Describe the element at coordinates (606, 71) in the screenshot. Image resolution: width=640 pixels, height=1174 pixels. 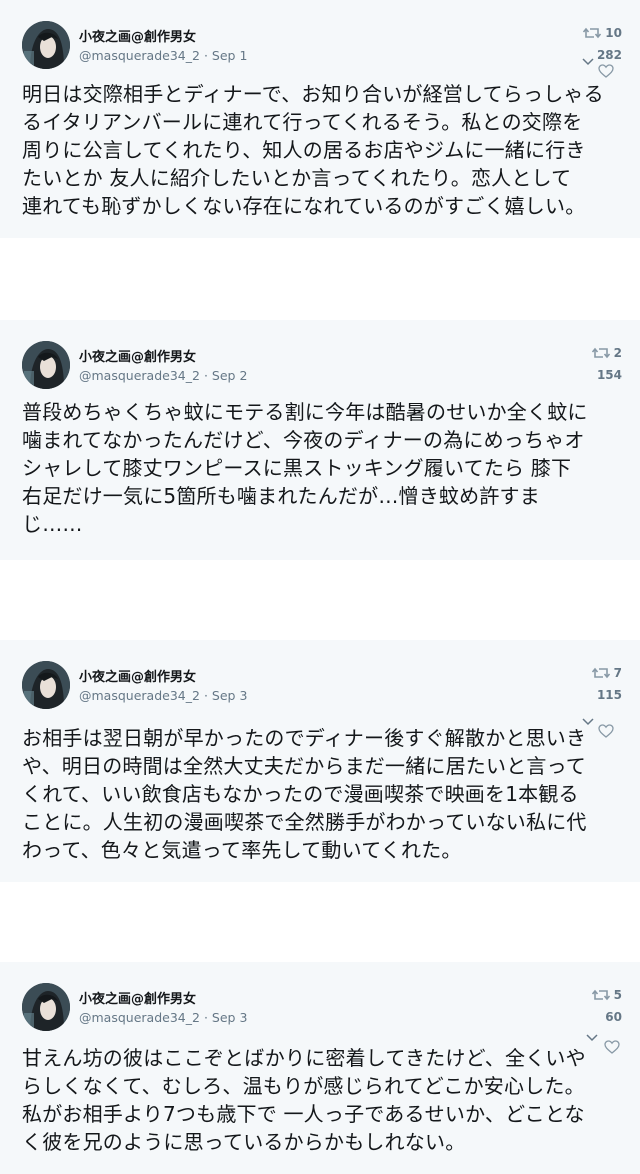
I see `heart-icon` at that location.